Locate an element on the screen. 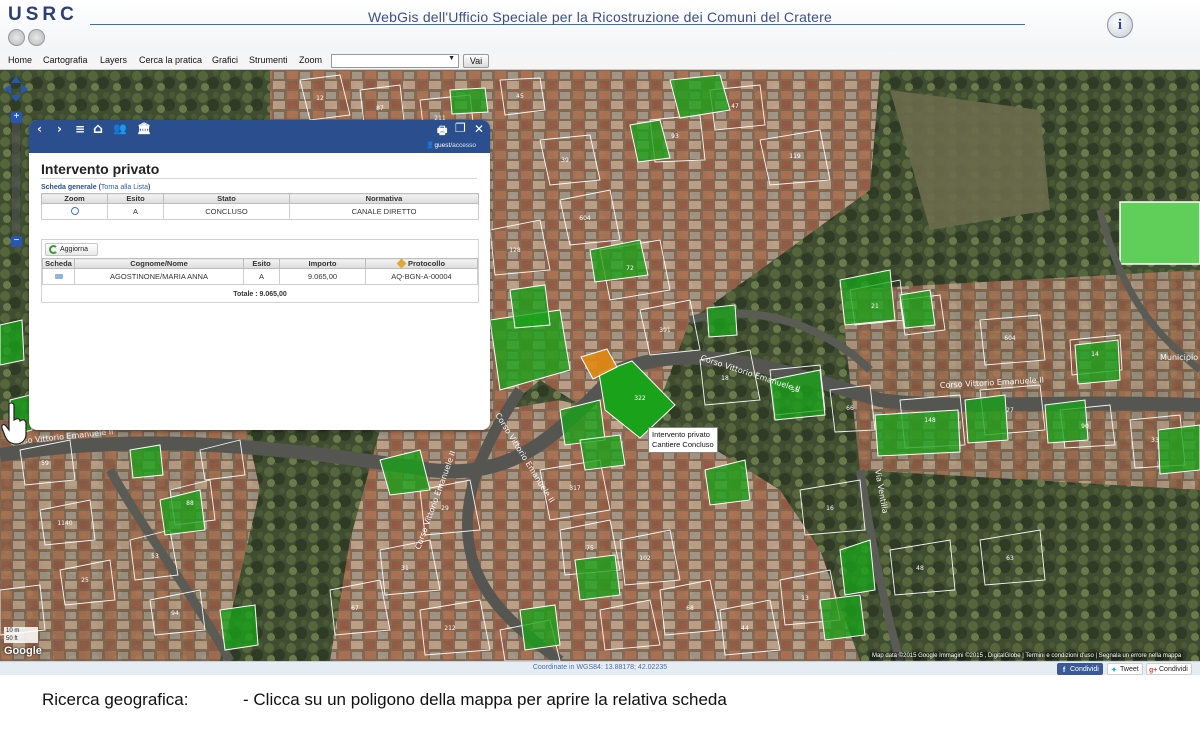  svg-text: 14 is located at coordinates (1095, 354).